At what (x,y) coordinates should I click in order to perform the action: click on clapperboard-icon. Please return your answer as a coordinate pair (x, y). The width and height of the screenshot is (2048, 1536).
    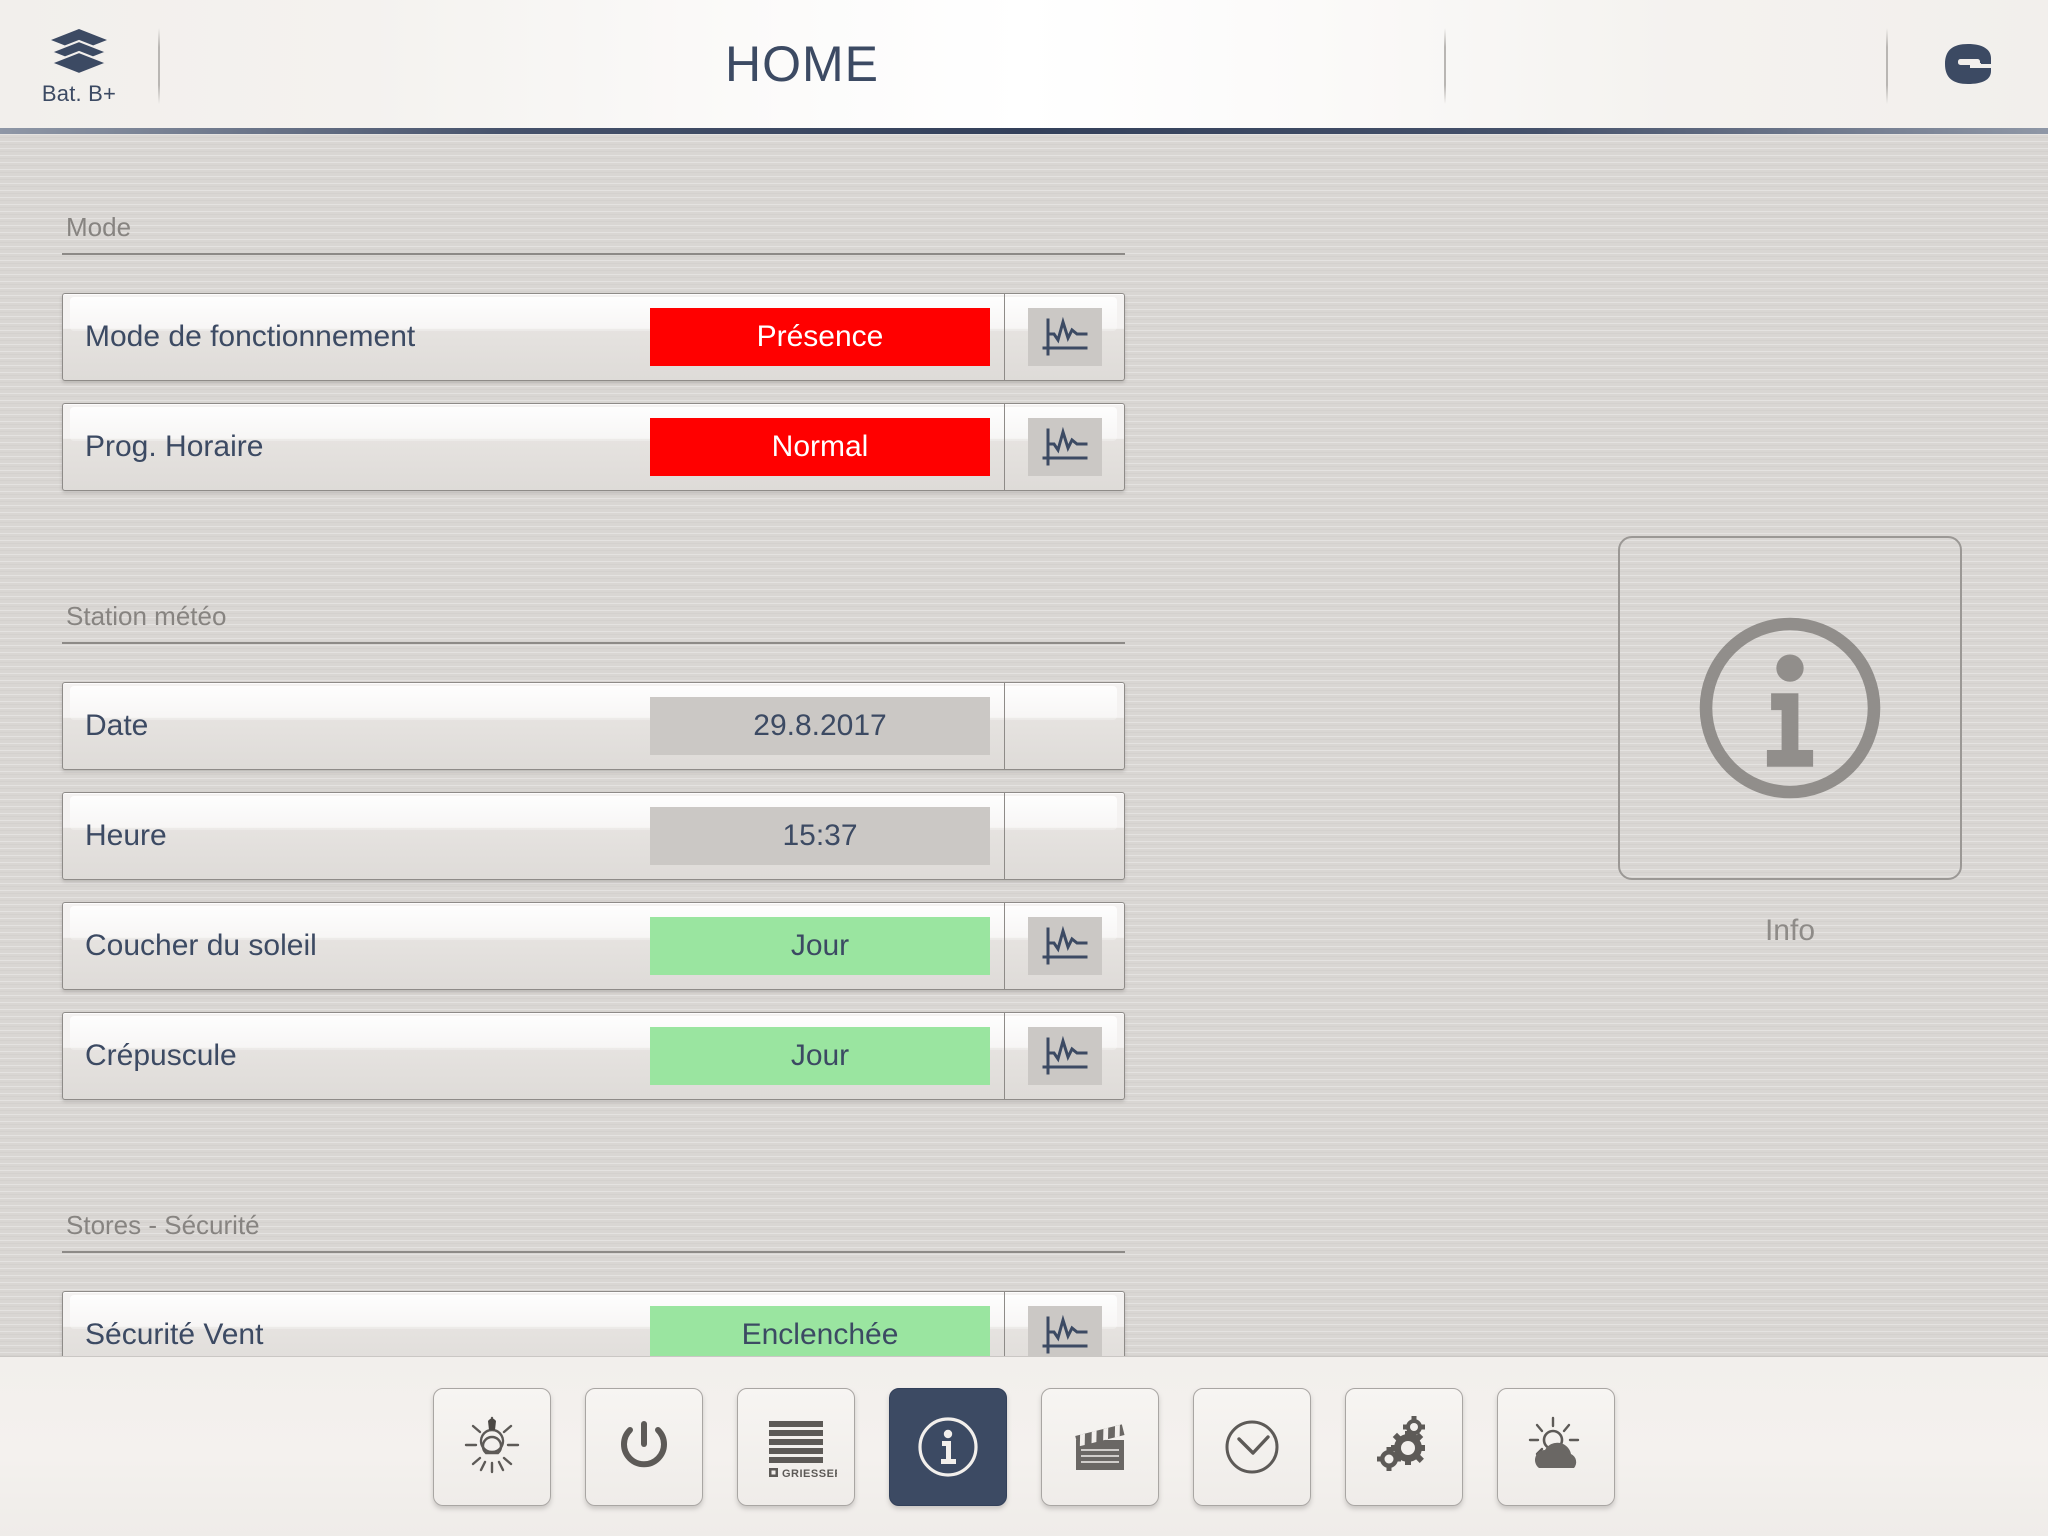
    Looking at the image, I should click on (1100, 1447).